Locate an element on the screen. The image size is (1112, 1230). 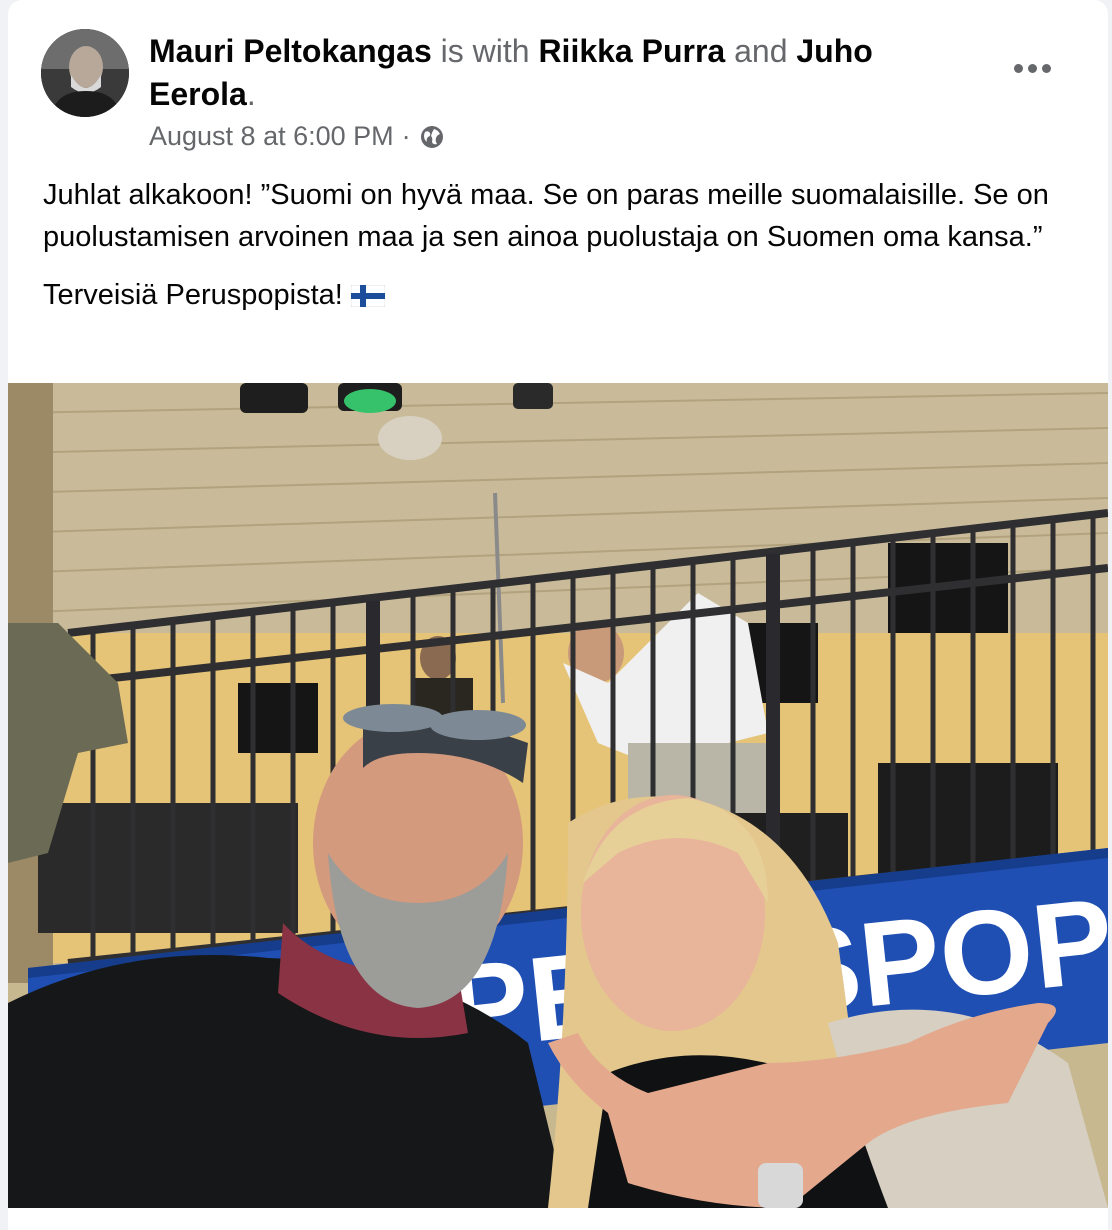
post-paragraph-2: Terveisiä Peruspopista! is located at coordinates (193, 295).